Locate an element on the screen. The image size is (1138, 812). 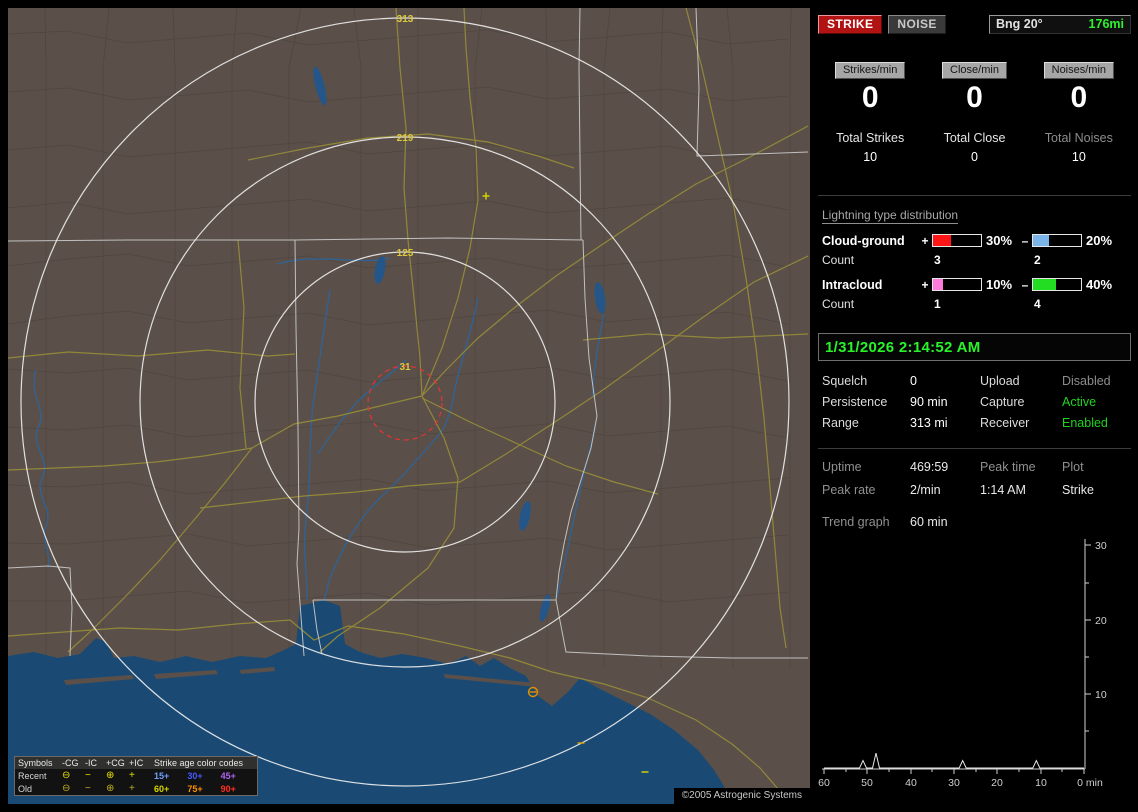
cloud-ground-row: Cloud-ground + 30% – 20% is located at coordinates (974, 240).